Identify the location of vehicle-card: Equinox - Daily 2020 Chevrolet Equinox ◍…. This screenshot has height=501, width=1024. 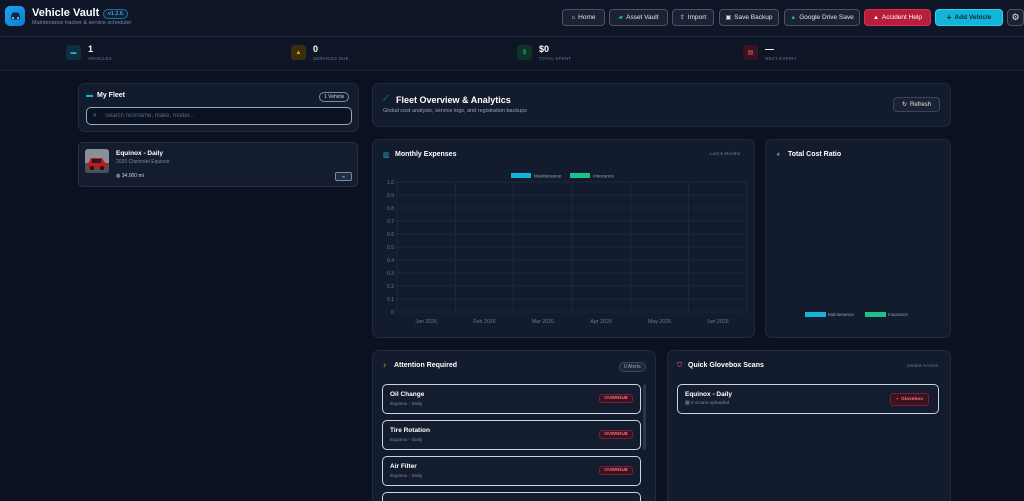
(218, 164).